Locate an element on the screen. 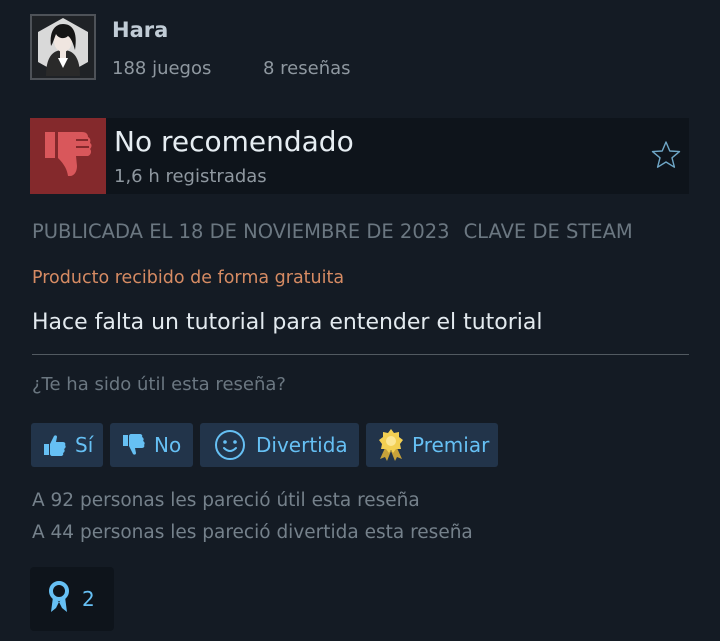 This screenshot has width=720, height=641. not-recommended-tile is located at coordinates (68, 156).